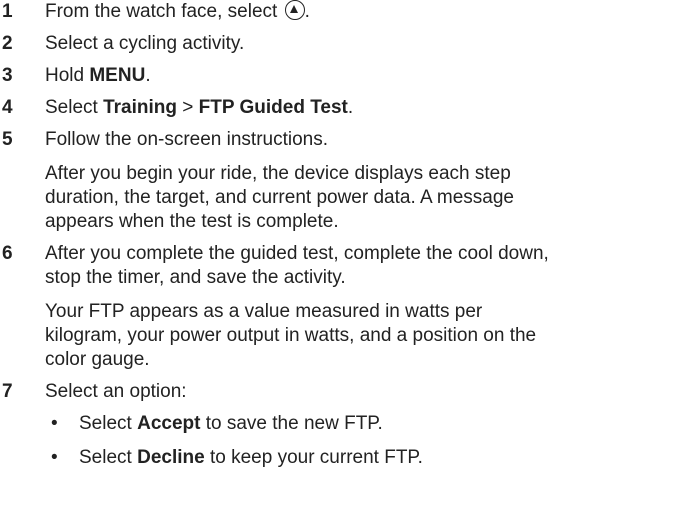 The image size is (694, 515). What do you see at coordinates (7, 75) in the screenshot?
I see `step-number: 3` at bounding box center [7, 75].